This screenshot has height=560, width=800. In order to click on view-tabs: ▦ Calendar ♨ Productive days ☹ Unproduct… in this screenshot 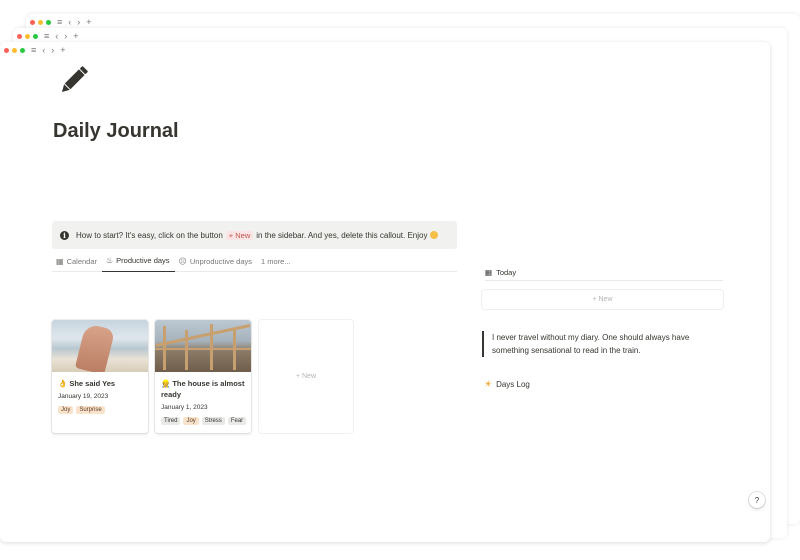, I will do `click(254, 263)`.